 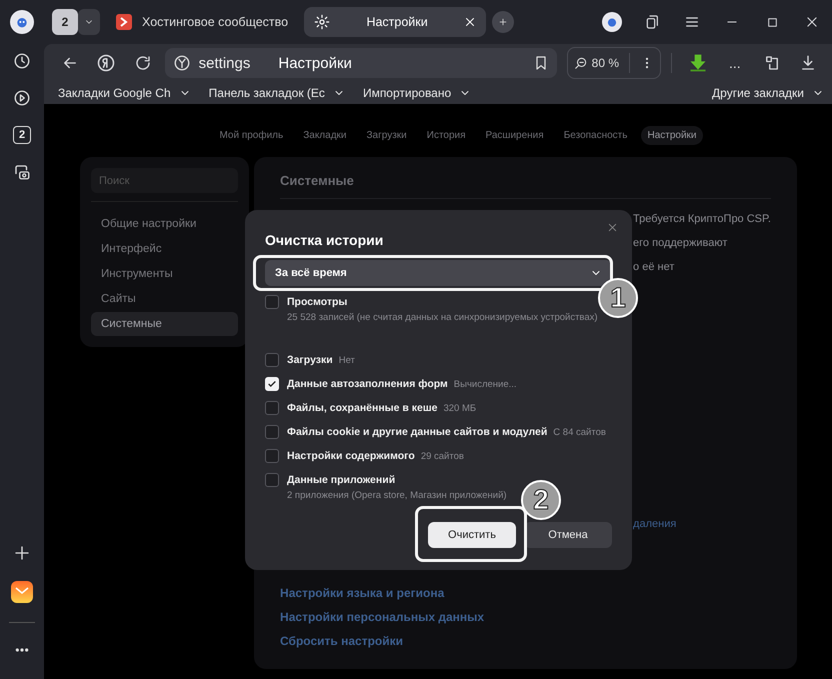 I want to click on gear-icon, so click(x=322, y=22).